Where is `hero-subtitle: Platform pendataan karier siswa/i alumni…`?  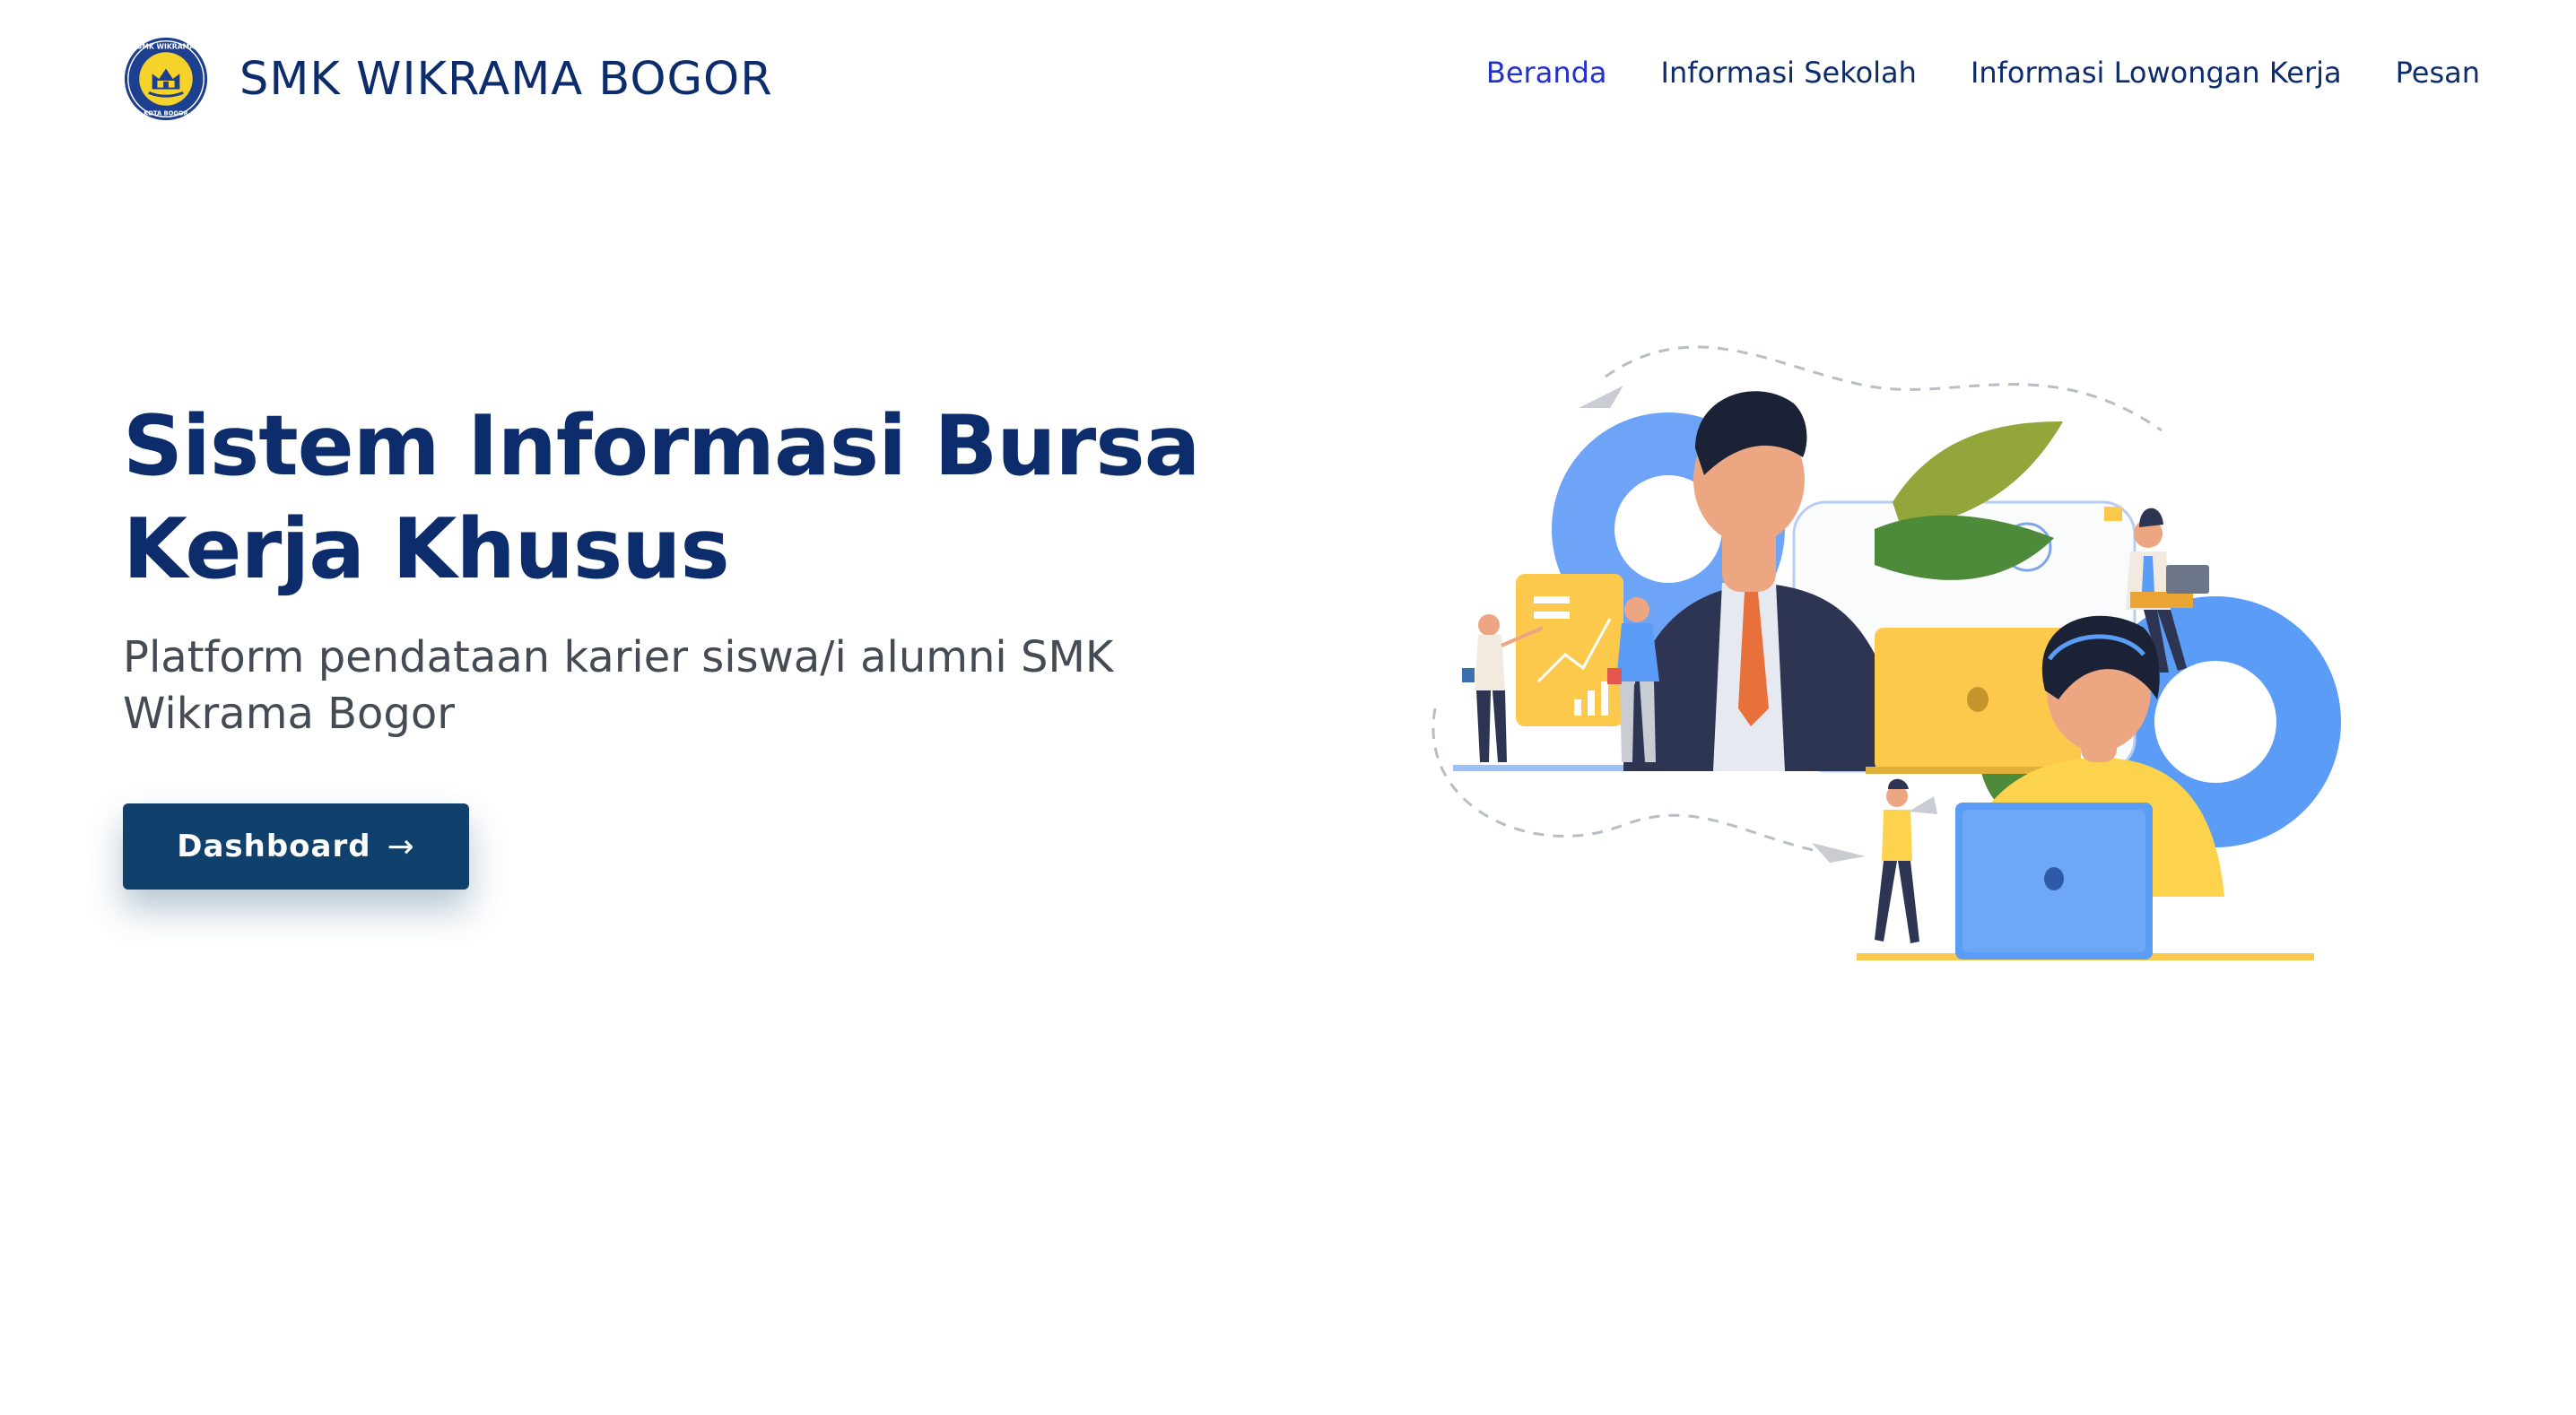 hero-subtitle: Platform pendataan karier siswa/i alumni… is located at coordinates (618, 685).